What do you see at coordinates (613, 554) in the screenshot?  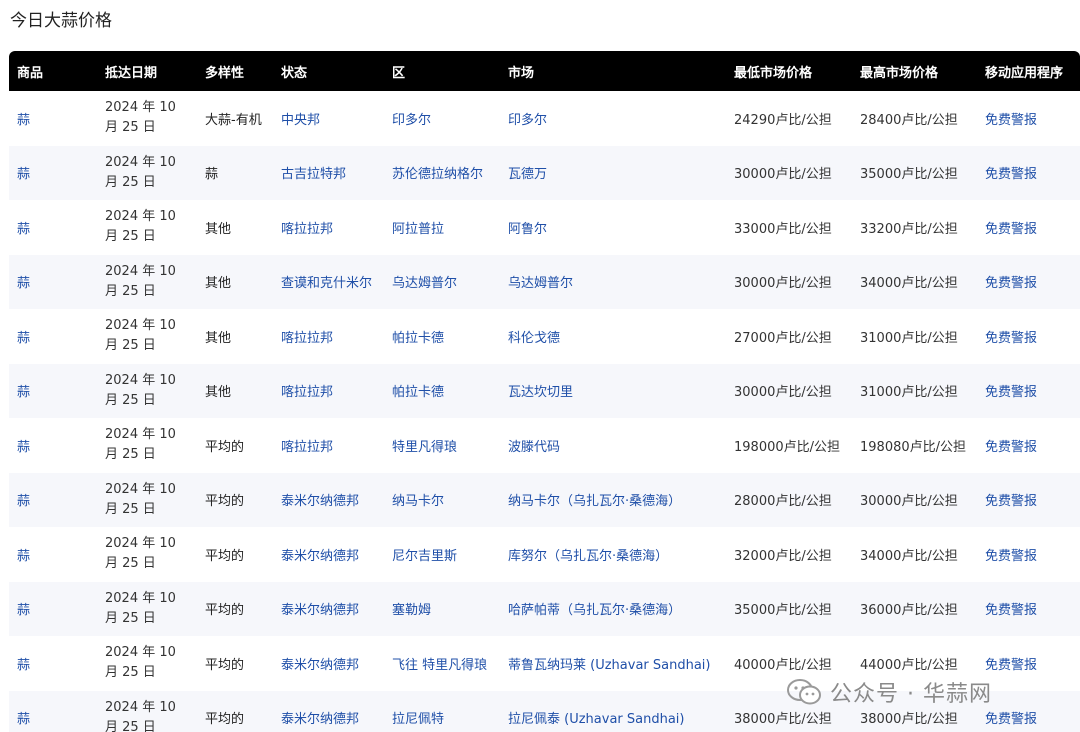 I see `cell-market: 库努尔（乌扎瓦尔·桑德海）` at bounding box center [613, 554].